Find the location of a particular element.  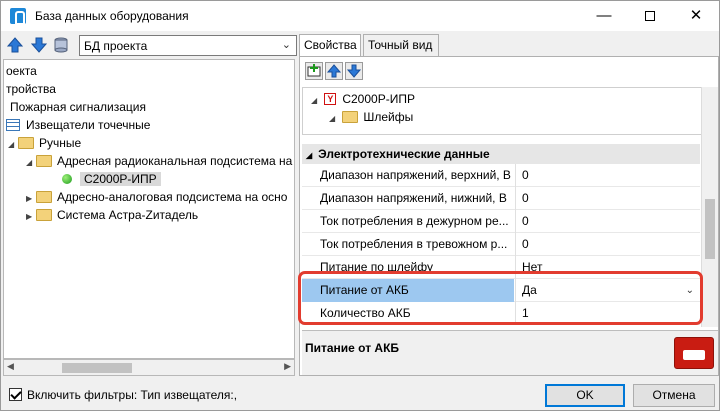

move-up-button is located at coordinates (334, 71).